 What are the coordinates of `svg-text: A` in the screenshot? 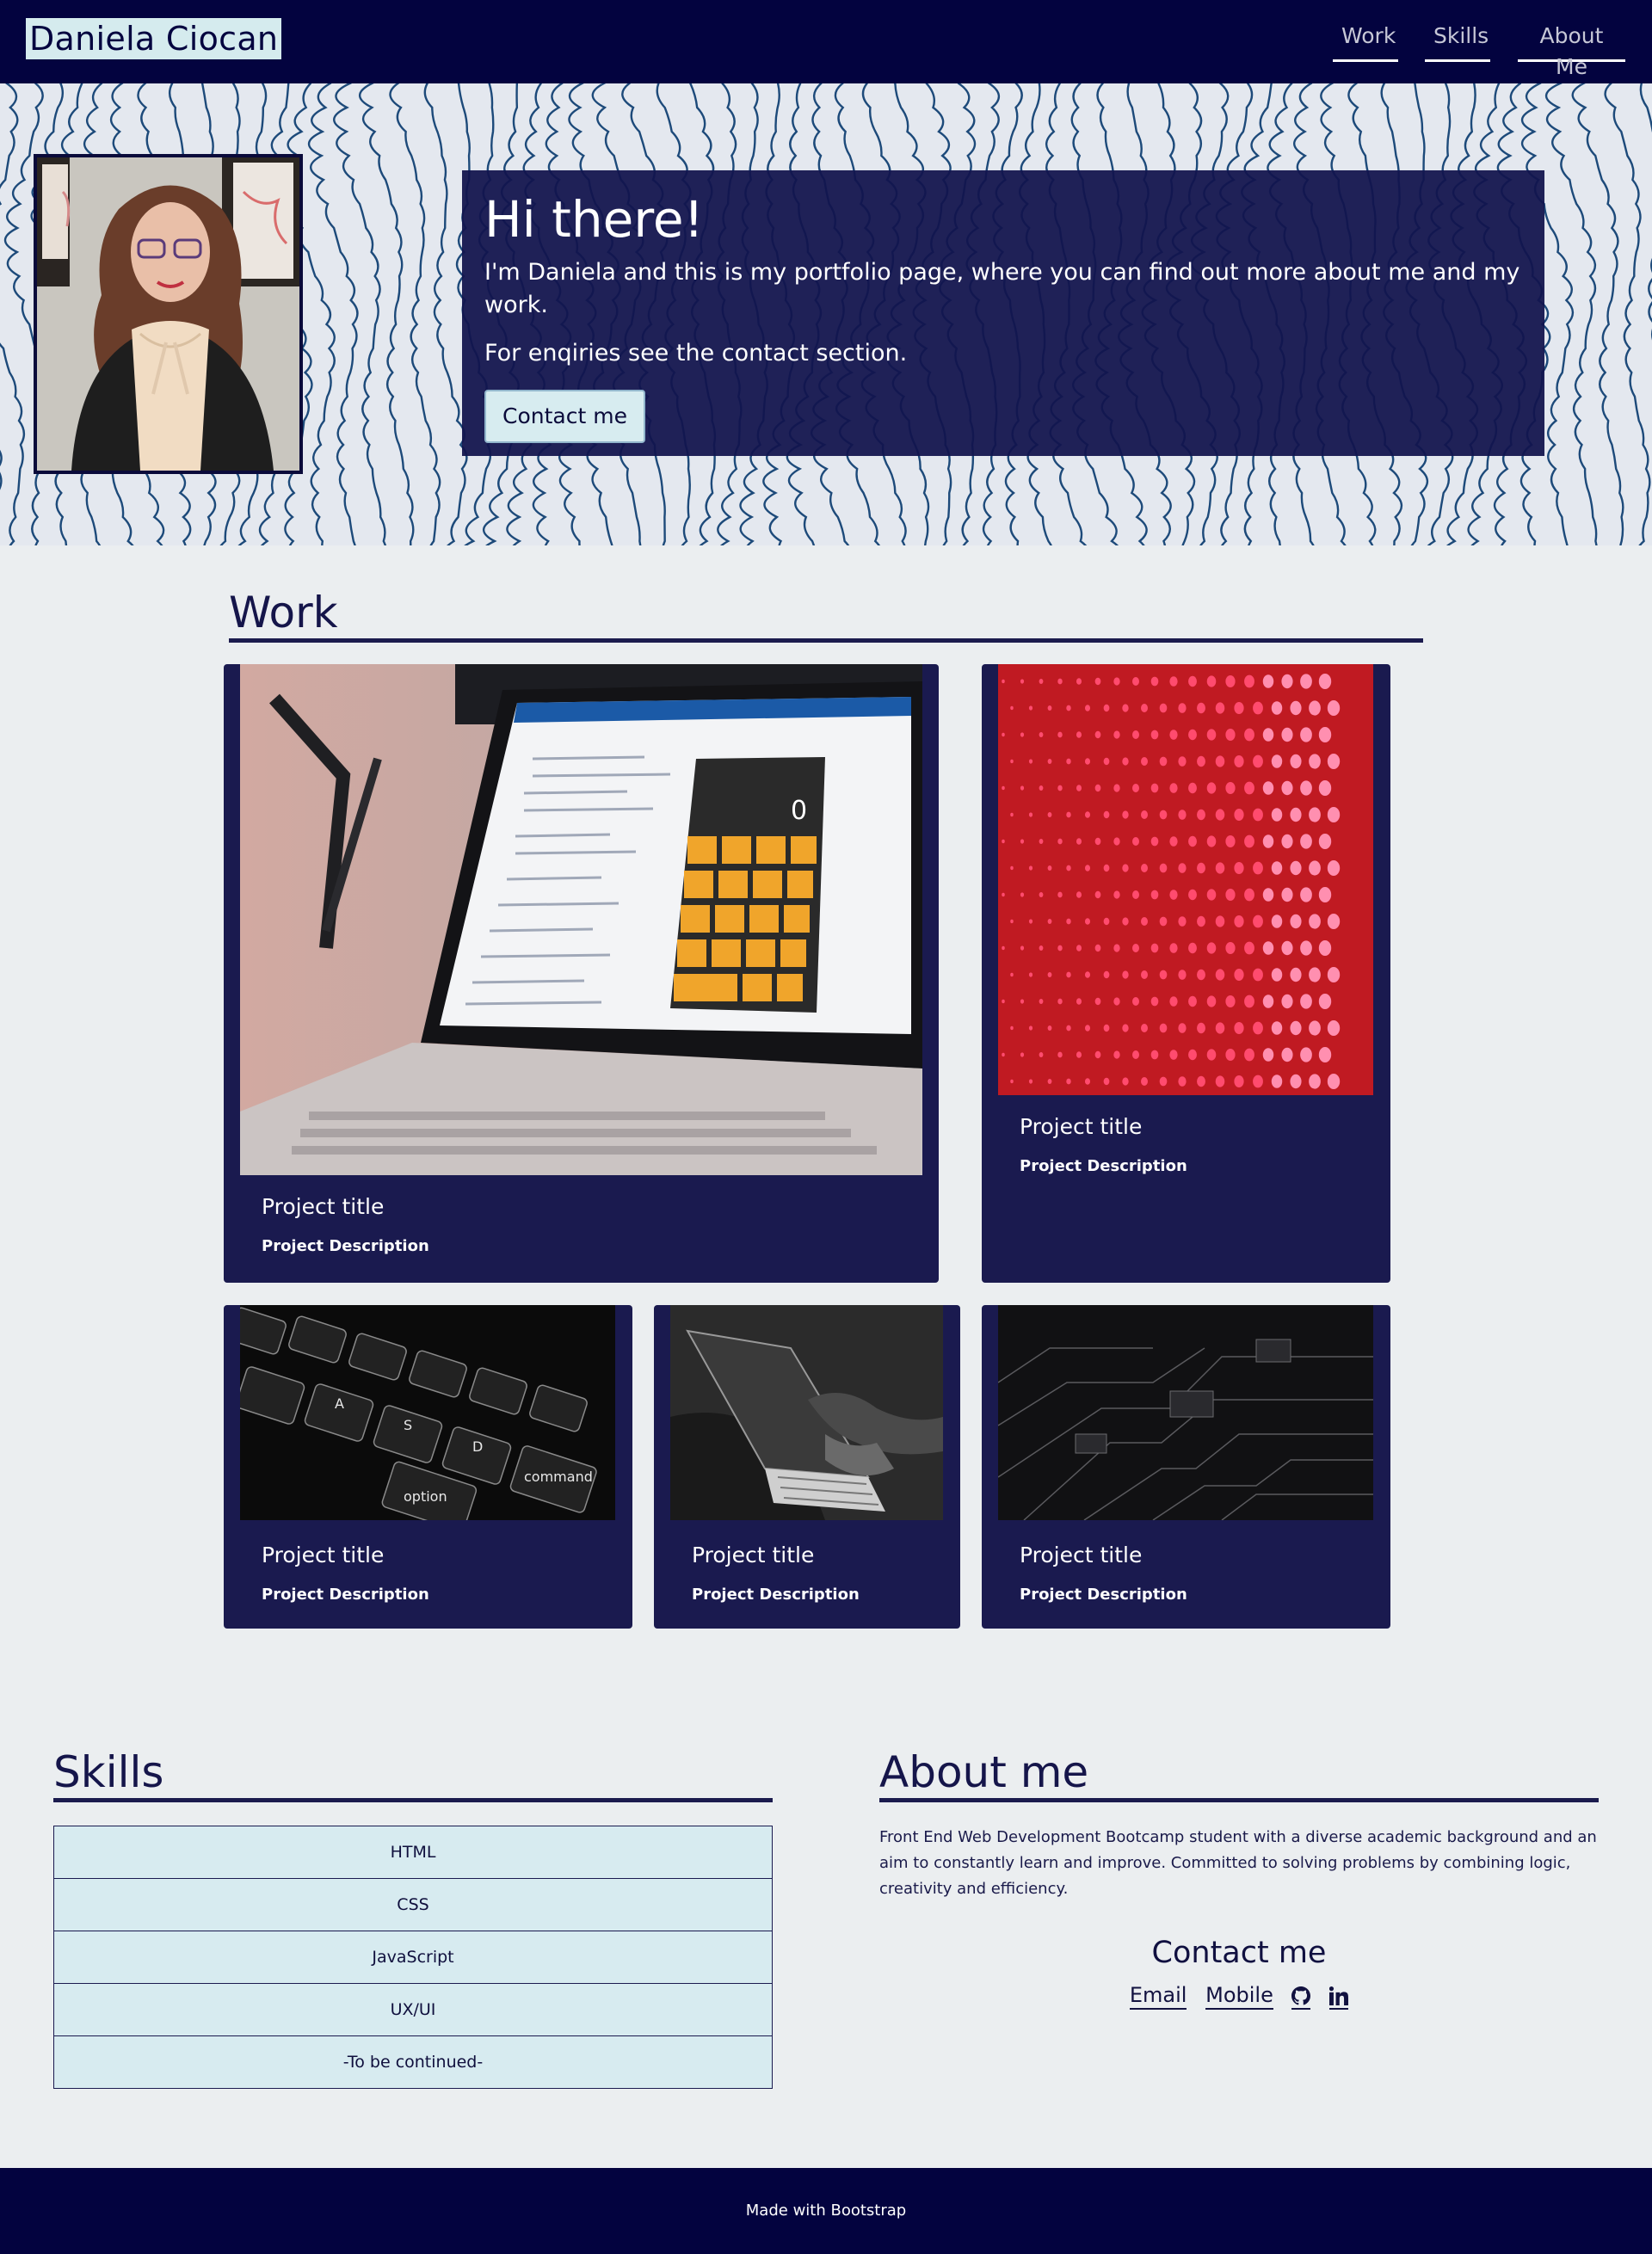 It's located at (339, 1403).